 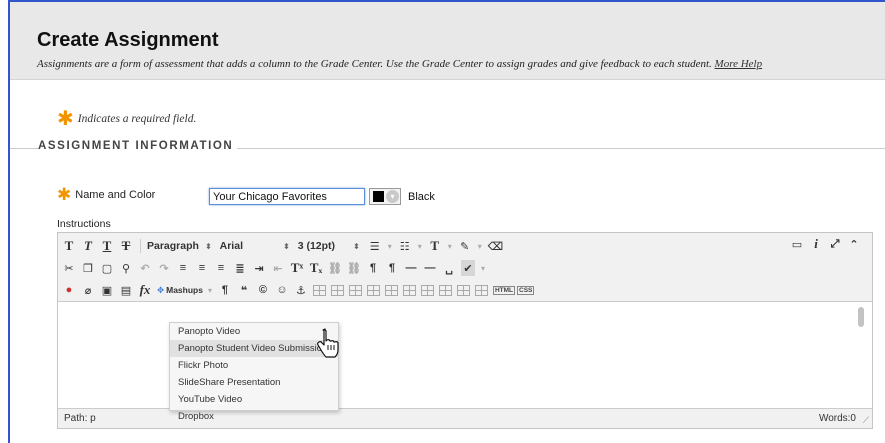 I want to click on text-bold-icon: T, so click(x=69, y=246).